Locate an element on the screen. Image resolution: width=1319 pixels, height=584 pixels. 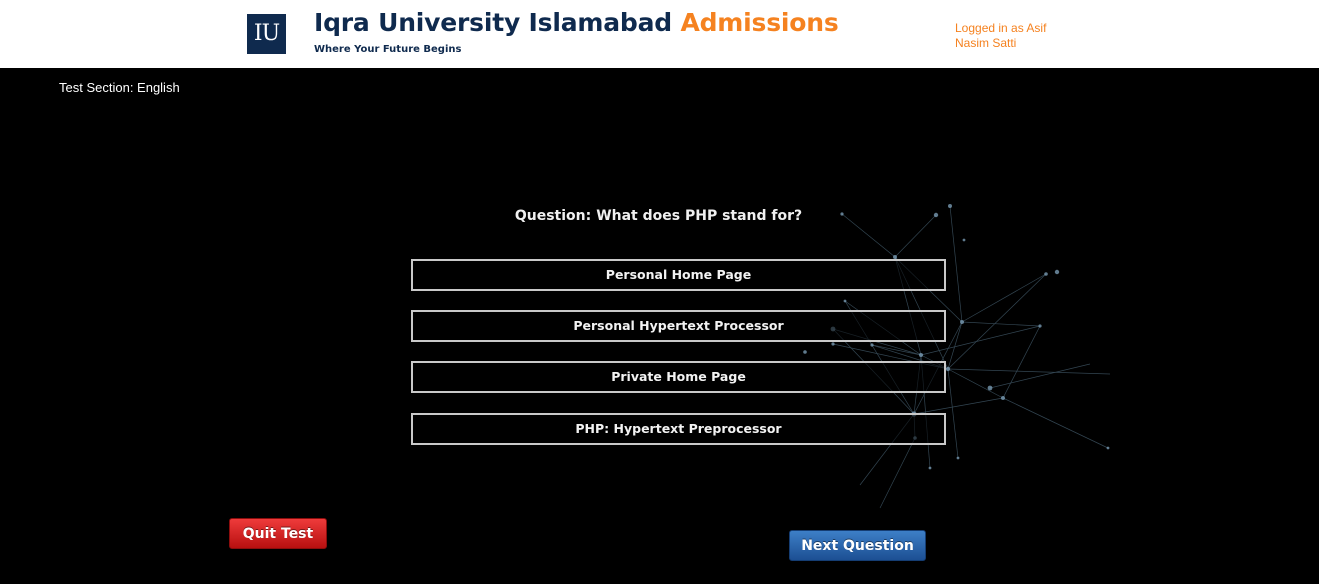
site-title-accent: Admissions is located at coordinates (759, 22).